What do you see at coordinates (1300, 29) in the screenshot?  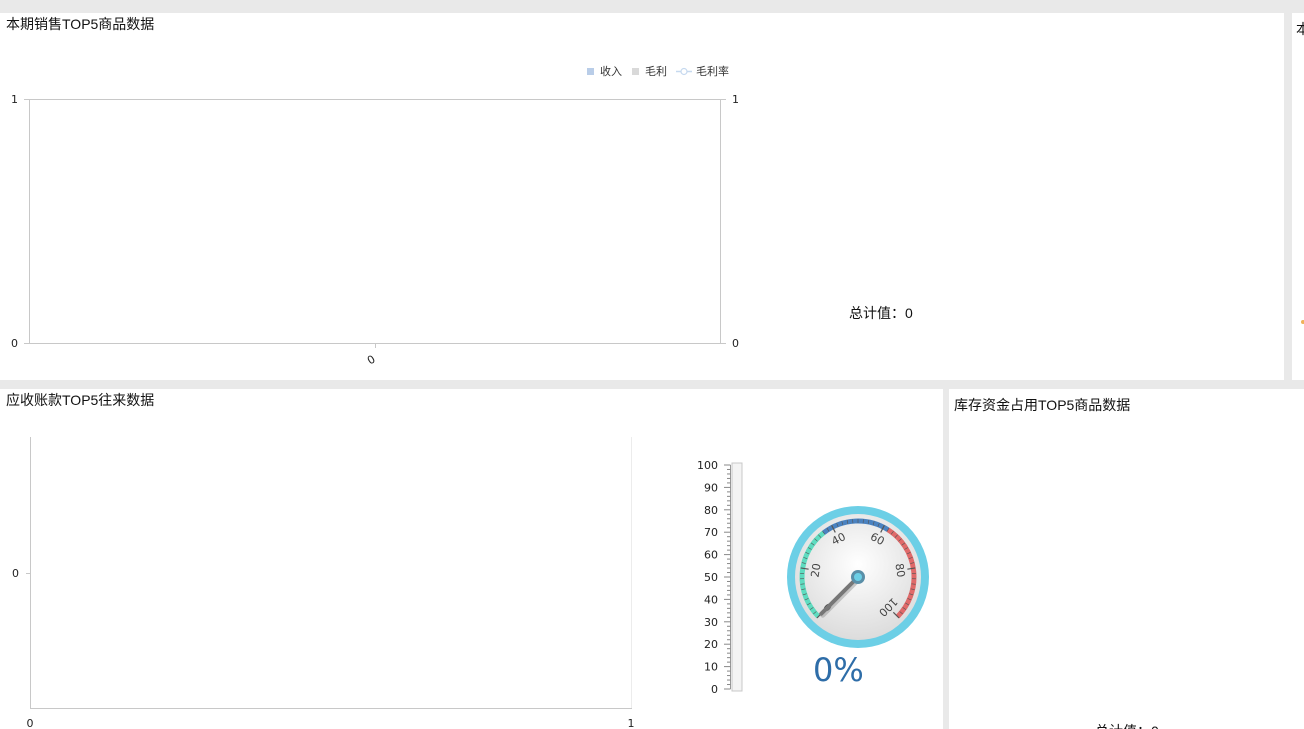 I see `panel-title-partial: 本` at bounding box center [1300, 29].